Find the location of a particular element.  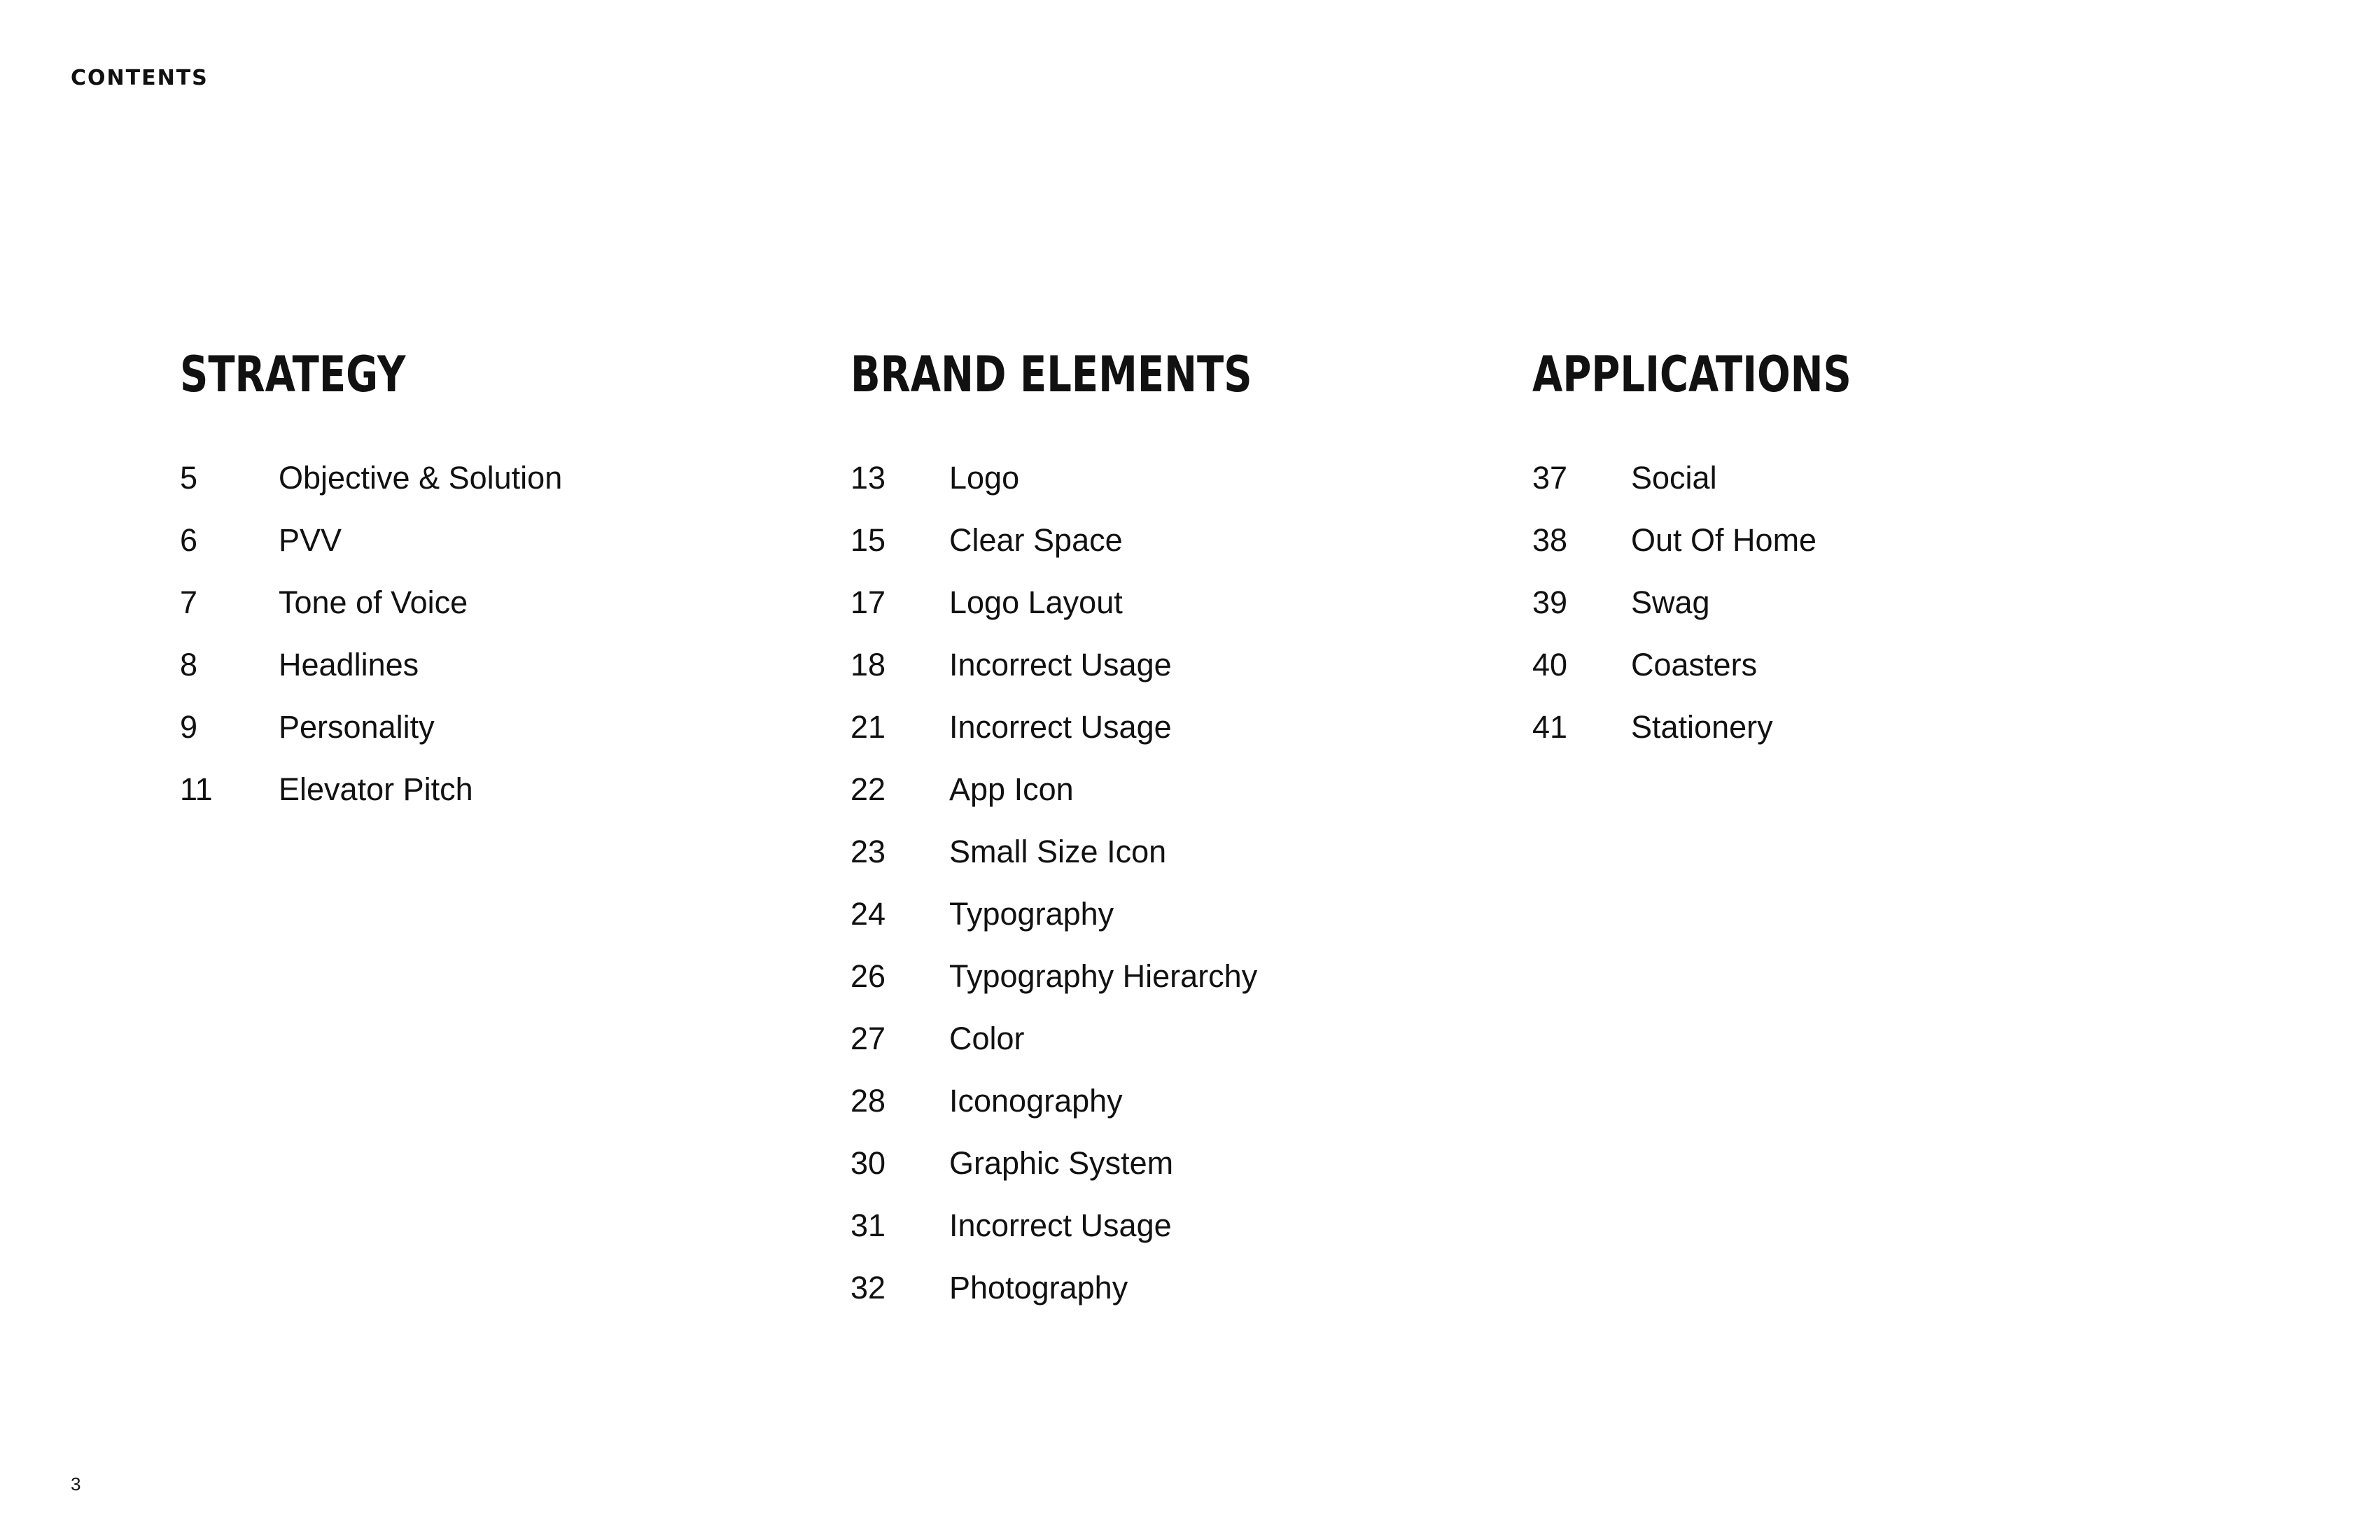

toc-entry: 15 Clear Space is located at coordinates (1101, 540).